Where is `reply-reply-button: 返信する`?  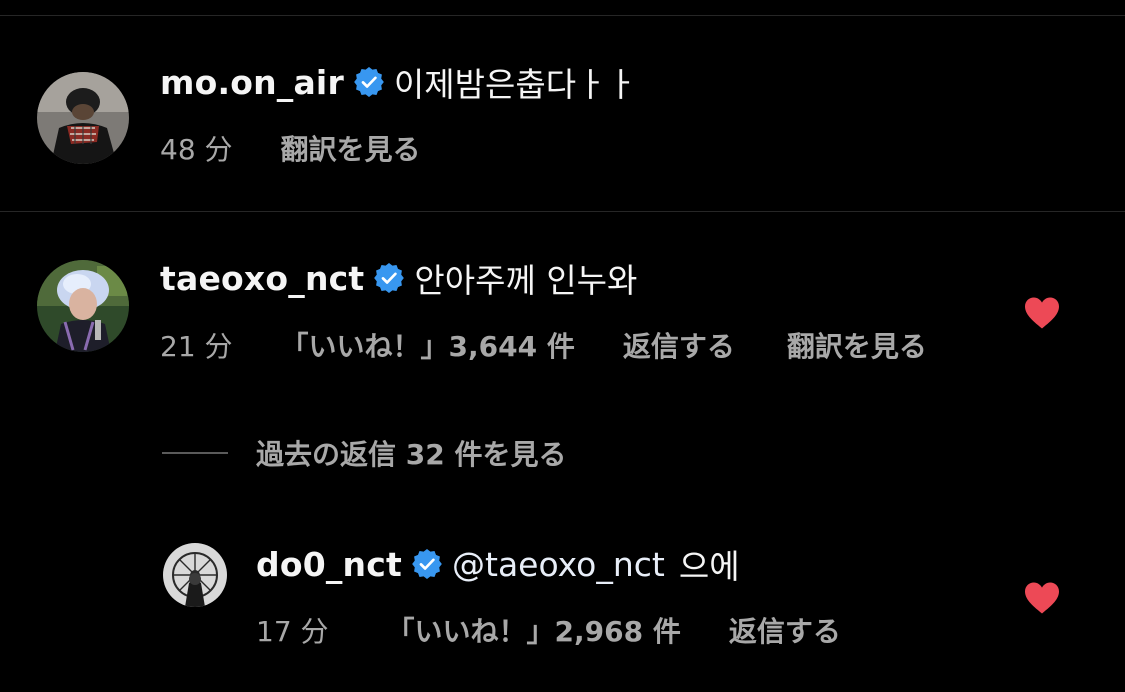 reply-reply-button: 返信する is located at coordinates (785, 630).